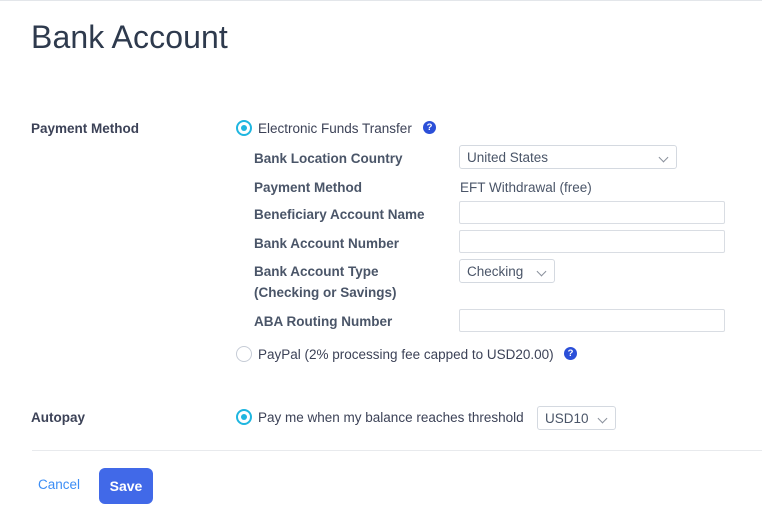 This screenshot has width=762, height=516. What do you see at coordinates (335, 128) in the screenshot?
I see `radio-label-electronic-funds-transfer: Electronic Funds Transfer` at bounding box center [335, 128].